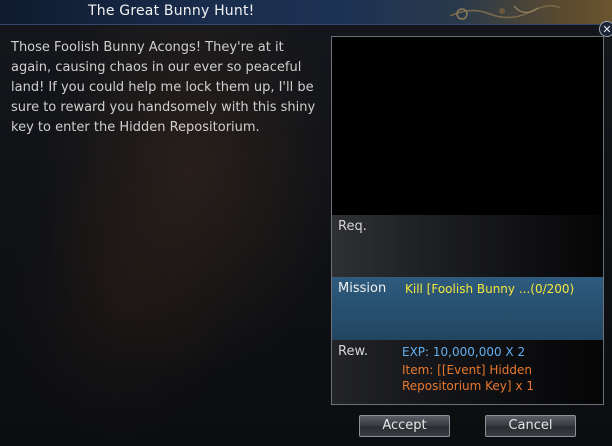 This screenshot has width=612, height=446. Describe the element at coordinates (489, 289) in the screenshot. I see `mission-objective: Kill [Foolish Bunny ...(0/200)` at that location.